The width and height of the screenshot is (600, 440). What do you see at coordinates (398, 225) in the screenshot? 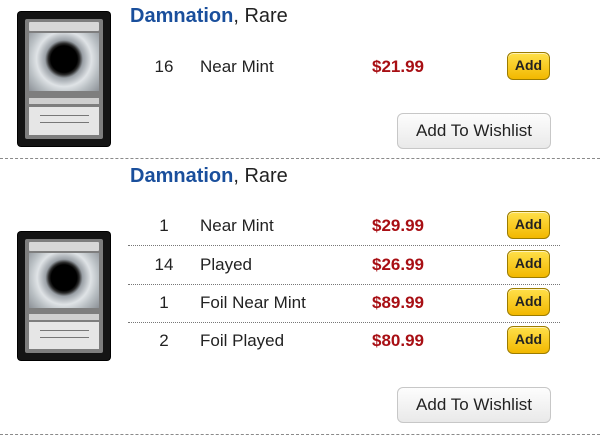
I see `price: $29.99` at bounding box center [398, 225].